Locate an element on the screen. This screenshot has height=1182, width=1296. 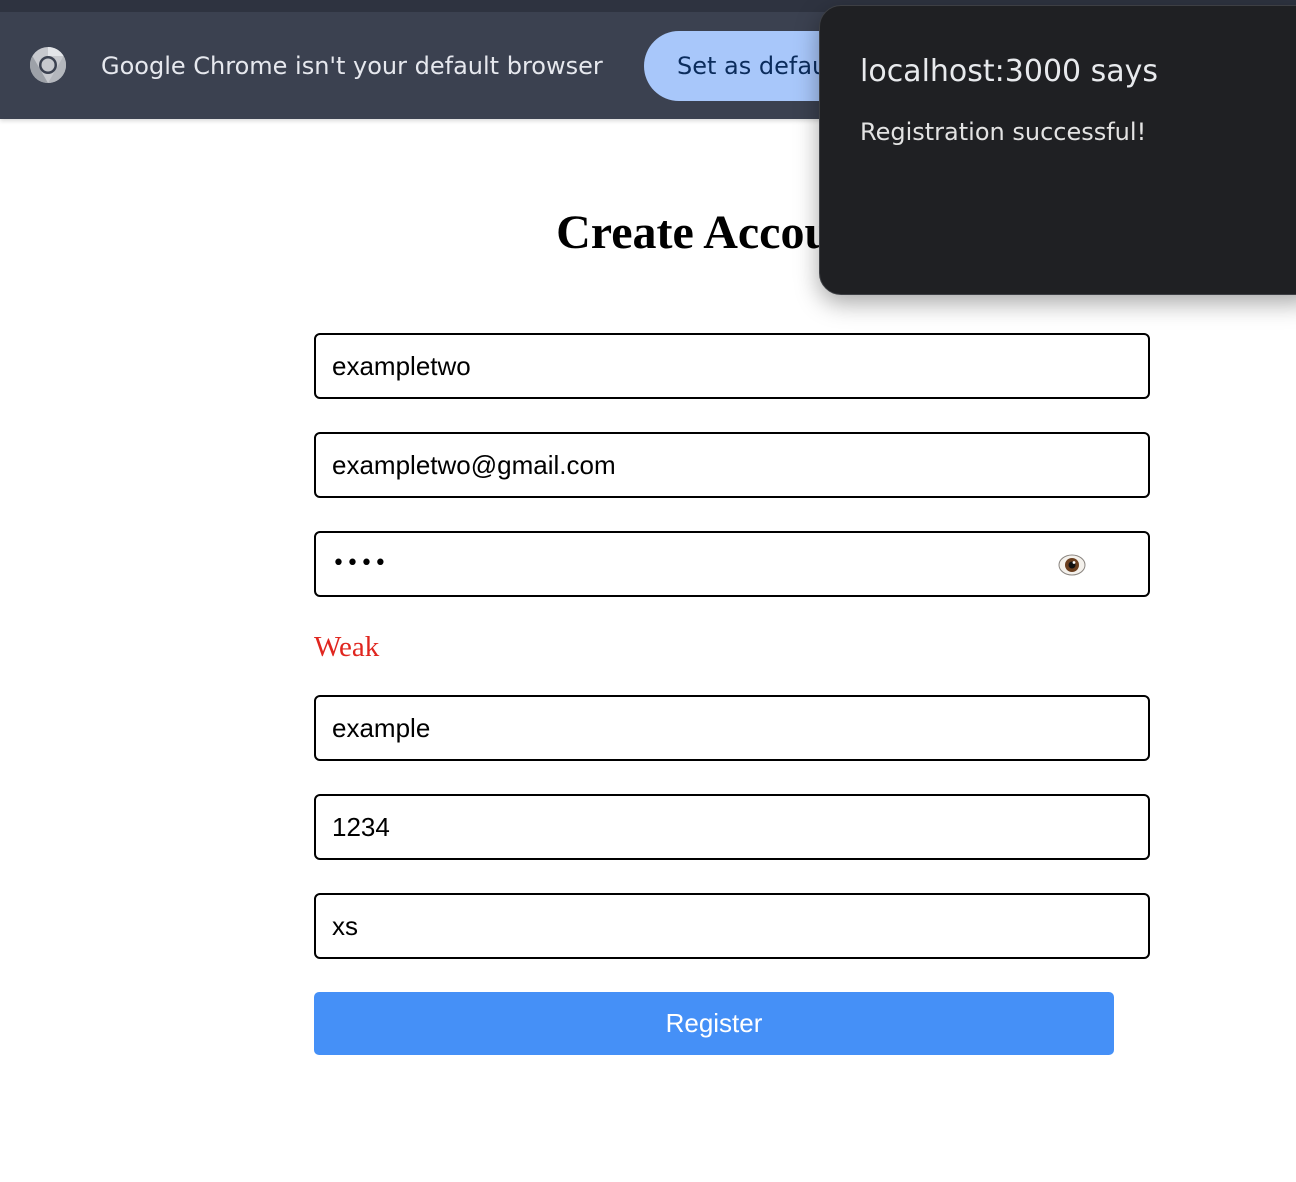
dialog-title: localhost:3000 says is located at coordinates (1009, 71).